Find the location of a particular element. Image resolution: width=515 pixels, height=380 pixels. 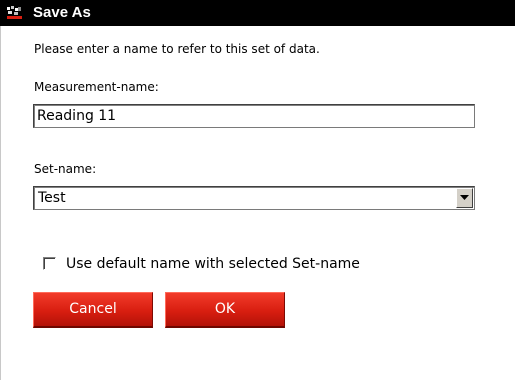

measurement-name-input is located at coordinates (252, 116).